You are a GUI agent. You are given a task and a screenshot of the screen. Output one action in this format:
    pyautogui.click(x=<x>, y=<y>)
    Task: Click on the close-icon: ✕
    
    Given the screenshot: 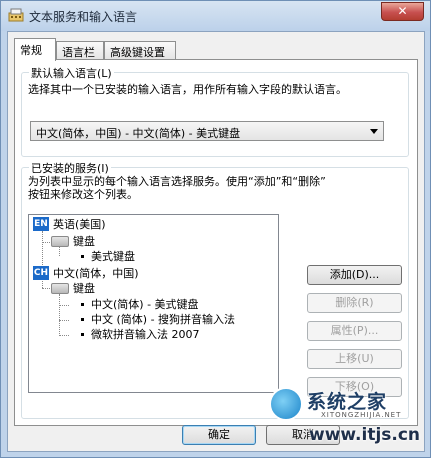 What is the action you would take?
    pyautogui.click(x=402, y=11)
    